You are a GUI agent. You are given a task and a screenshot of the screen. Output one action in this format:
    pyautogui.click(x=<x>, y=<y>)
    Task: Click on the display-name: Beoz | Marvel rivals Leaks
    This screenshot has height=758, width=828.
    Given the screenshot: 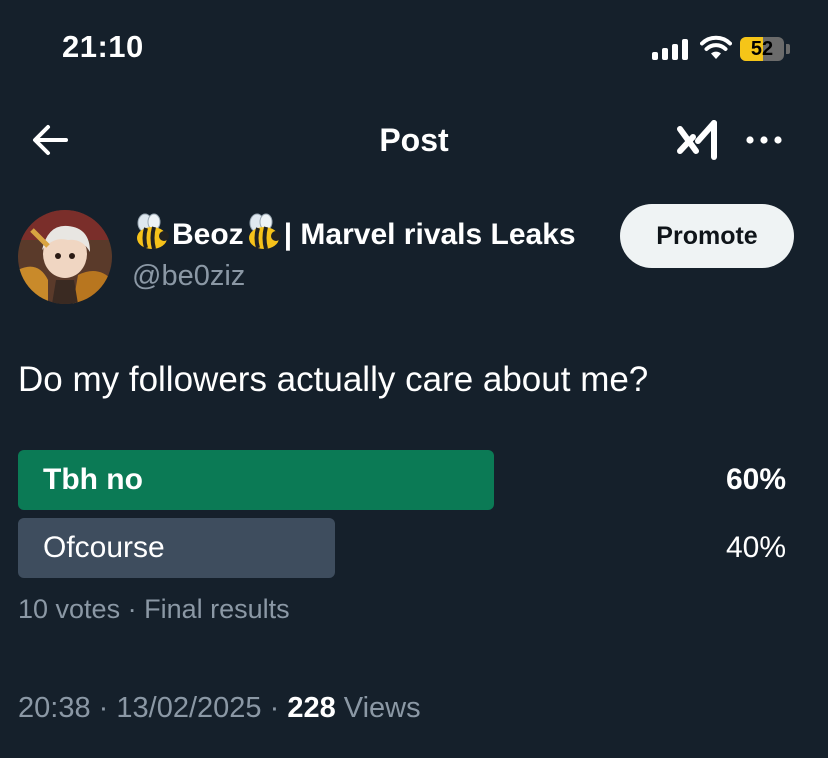 What is the action you would take?
    pyautogui.click(x=354, y=233)
    